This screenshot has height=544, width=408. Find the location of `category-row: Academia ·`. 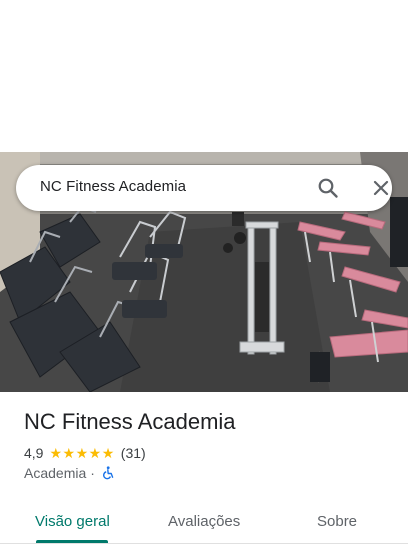

category-row: Academia · is located at coordinates (69, 473).